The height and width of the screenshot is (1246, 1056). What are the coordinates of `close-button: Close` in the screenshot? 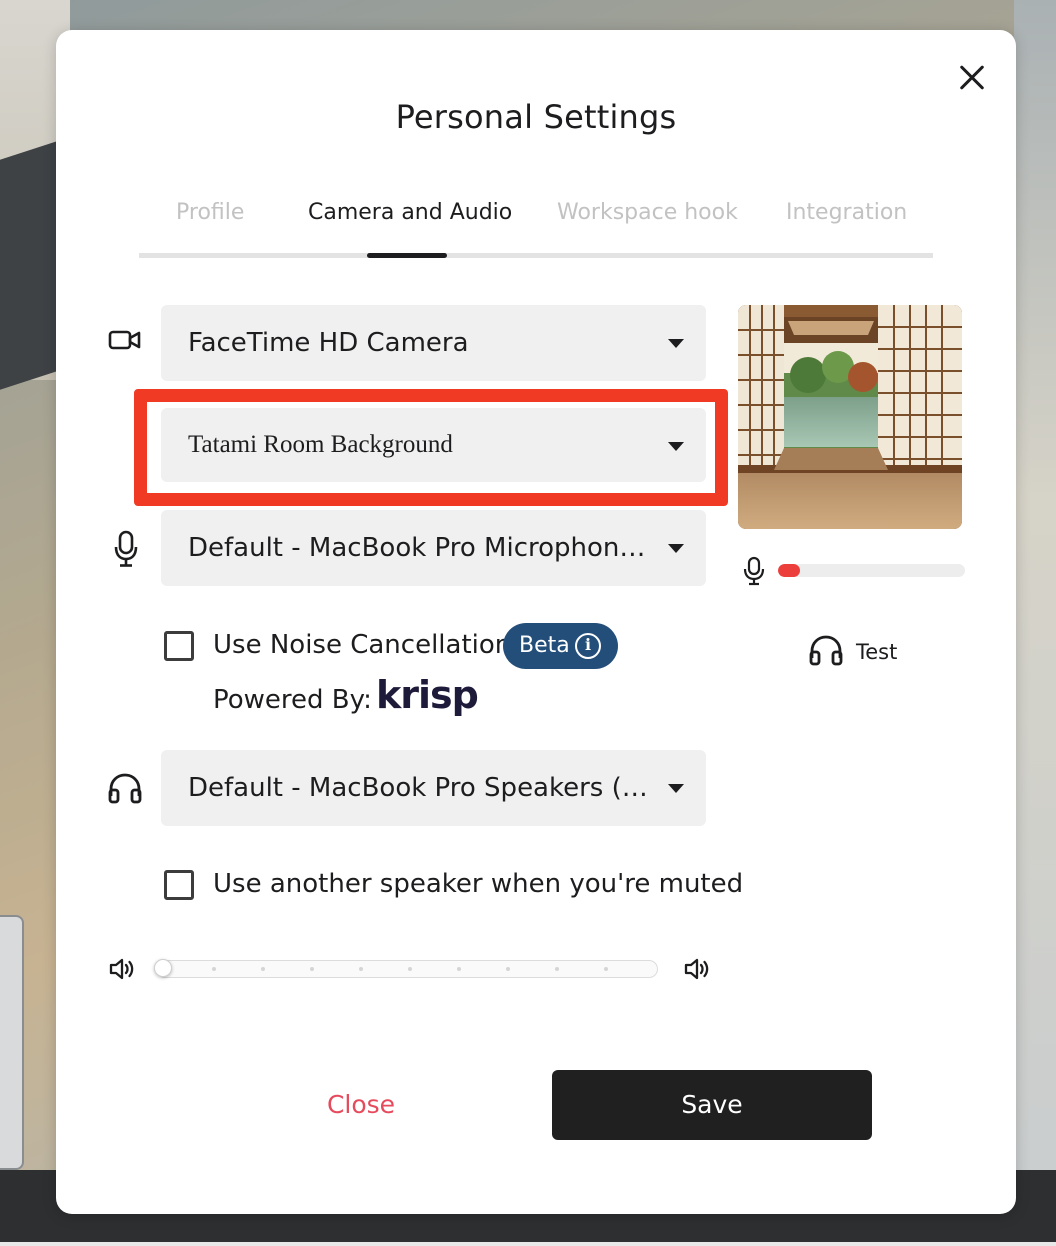 It's located at (361, 1105).